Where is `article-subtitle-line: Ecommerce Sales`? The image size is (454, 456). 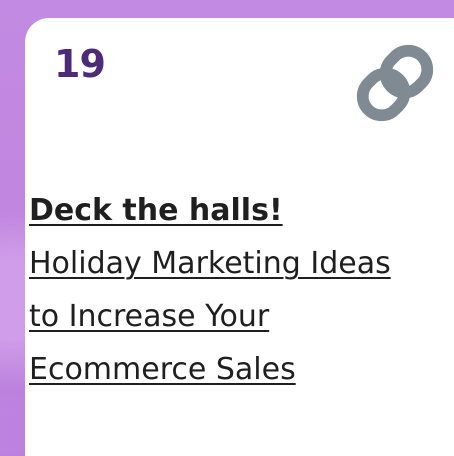
article-subtitle-line: Ecommerce Sales is located at coordinates (241, 369).